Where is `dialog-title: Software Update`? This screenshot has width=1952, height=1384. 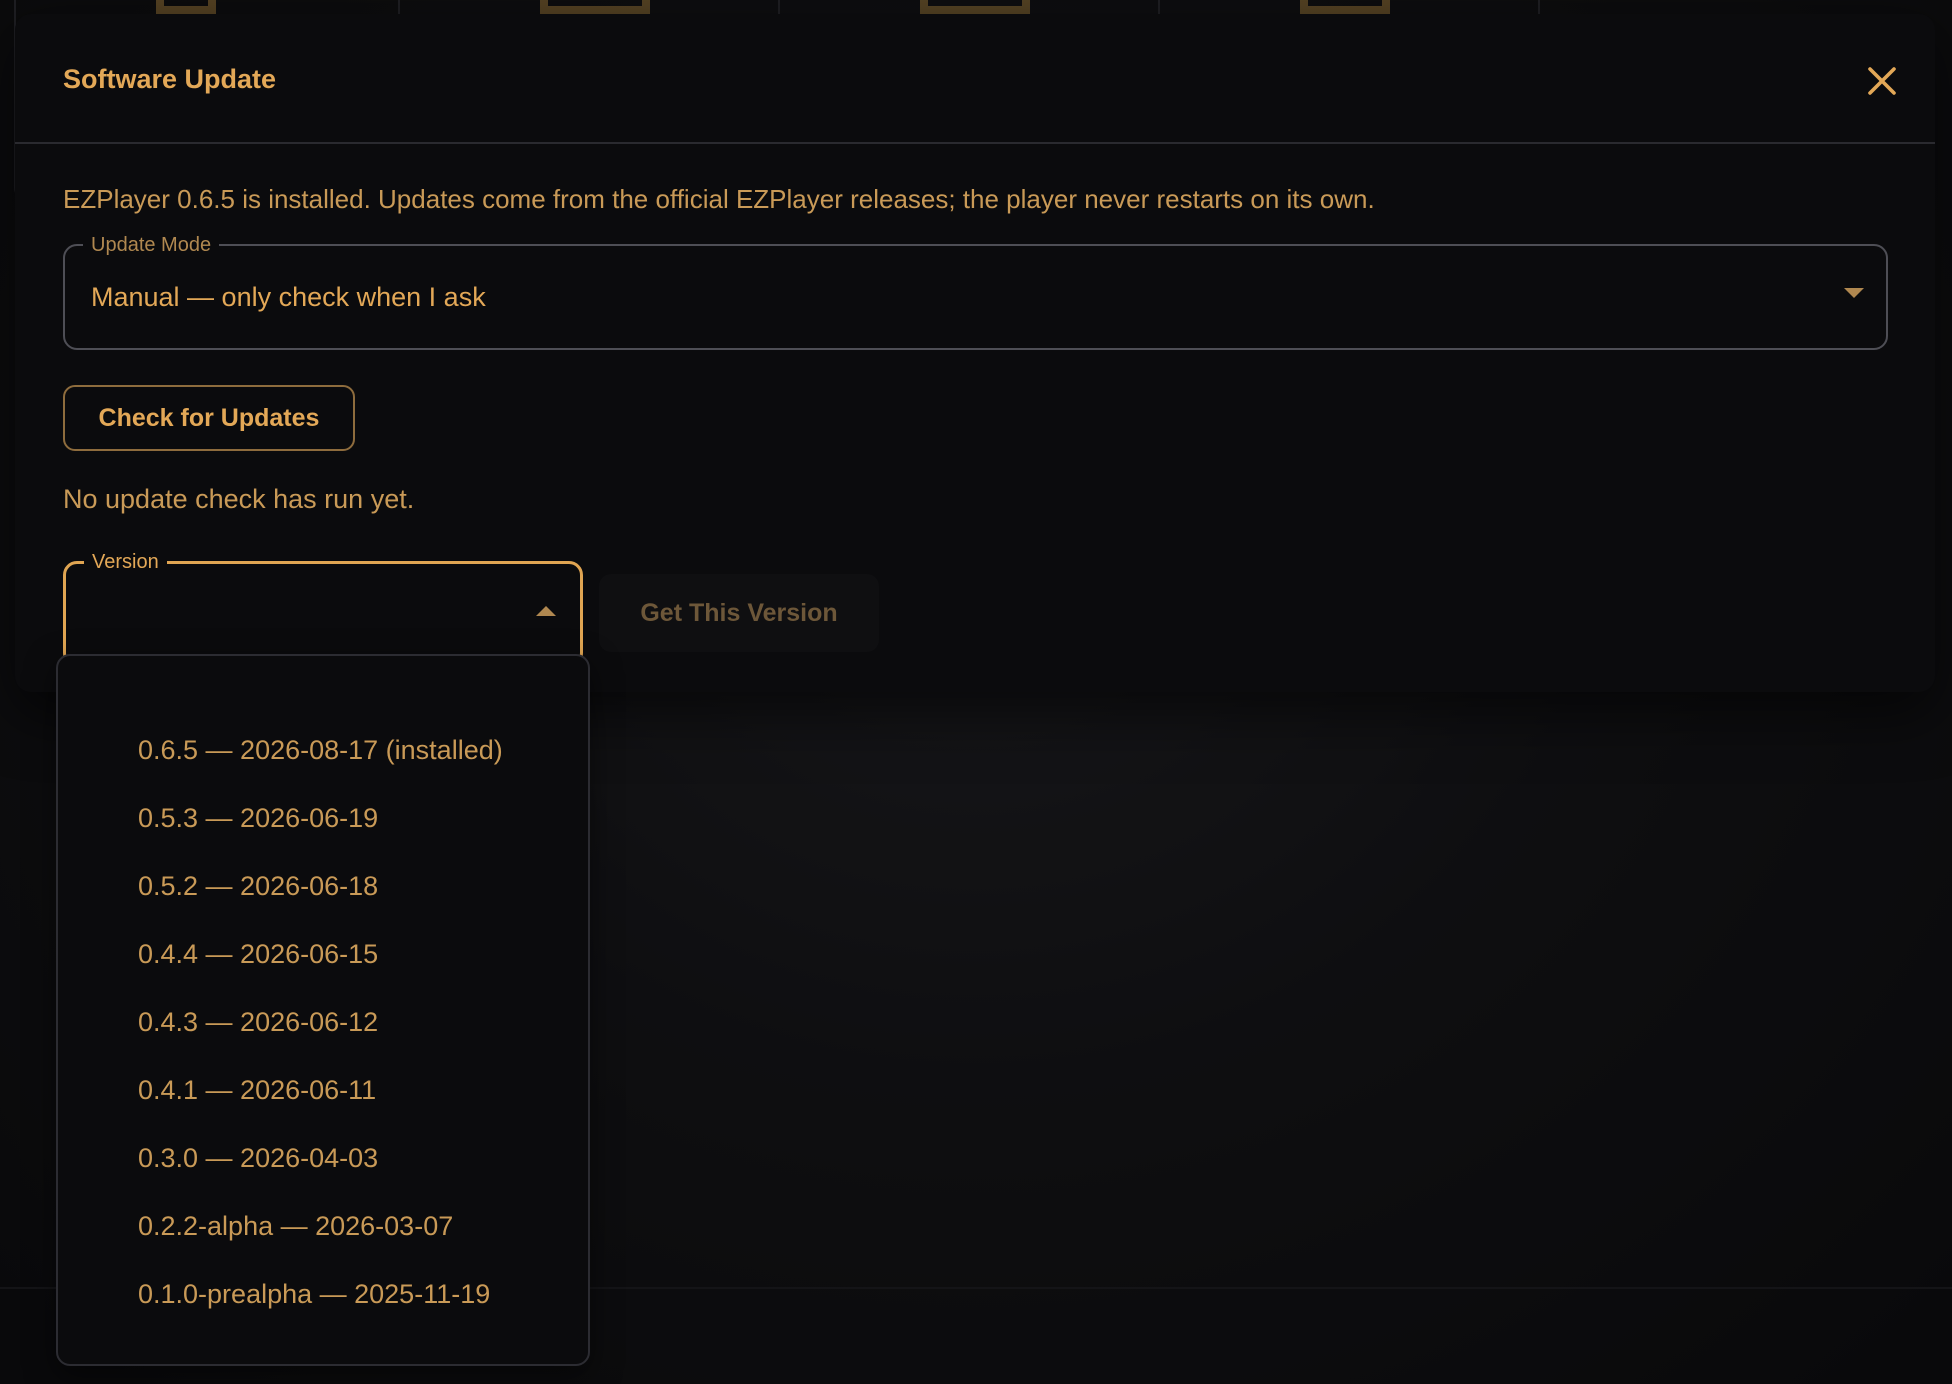
dialog-title: Software Update is located at coordinates (170, 79).